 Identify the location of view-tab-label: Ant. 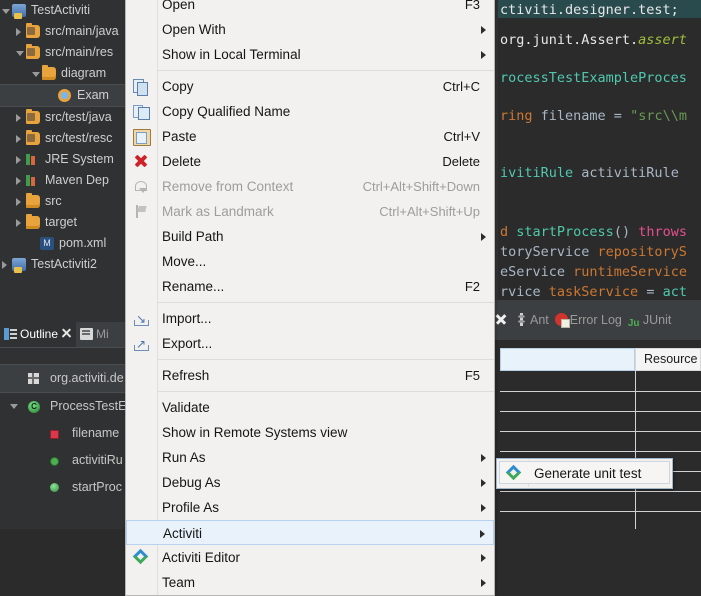
(539, 320).